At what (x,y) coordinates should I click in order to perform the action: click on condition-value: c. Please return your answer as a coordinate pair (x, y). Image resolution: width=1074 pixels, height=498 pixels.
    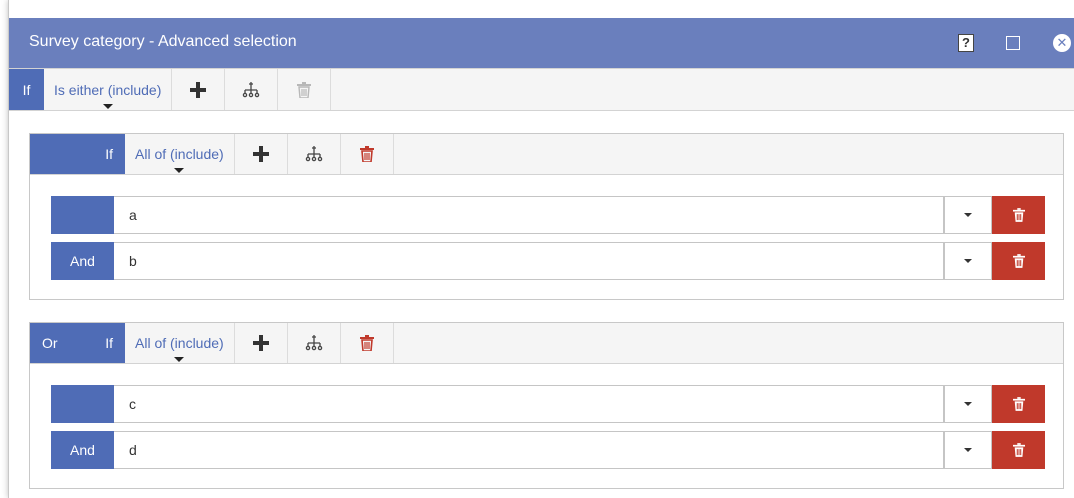
    Looking at the image, I should click on (529, 404).